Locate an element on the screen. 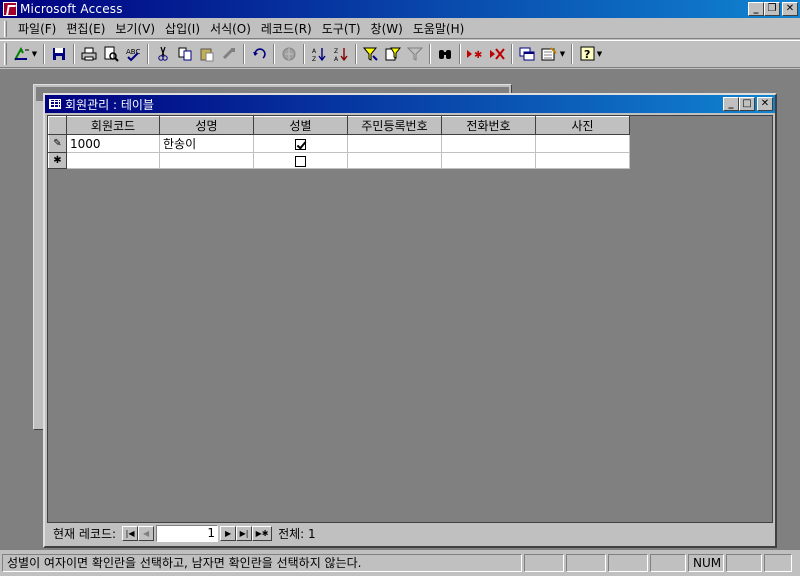 The width and height of the screenshot is (800, 576). new-record-selector: ✱ is located at coordinates (57, 160).